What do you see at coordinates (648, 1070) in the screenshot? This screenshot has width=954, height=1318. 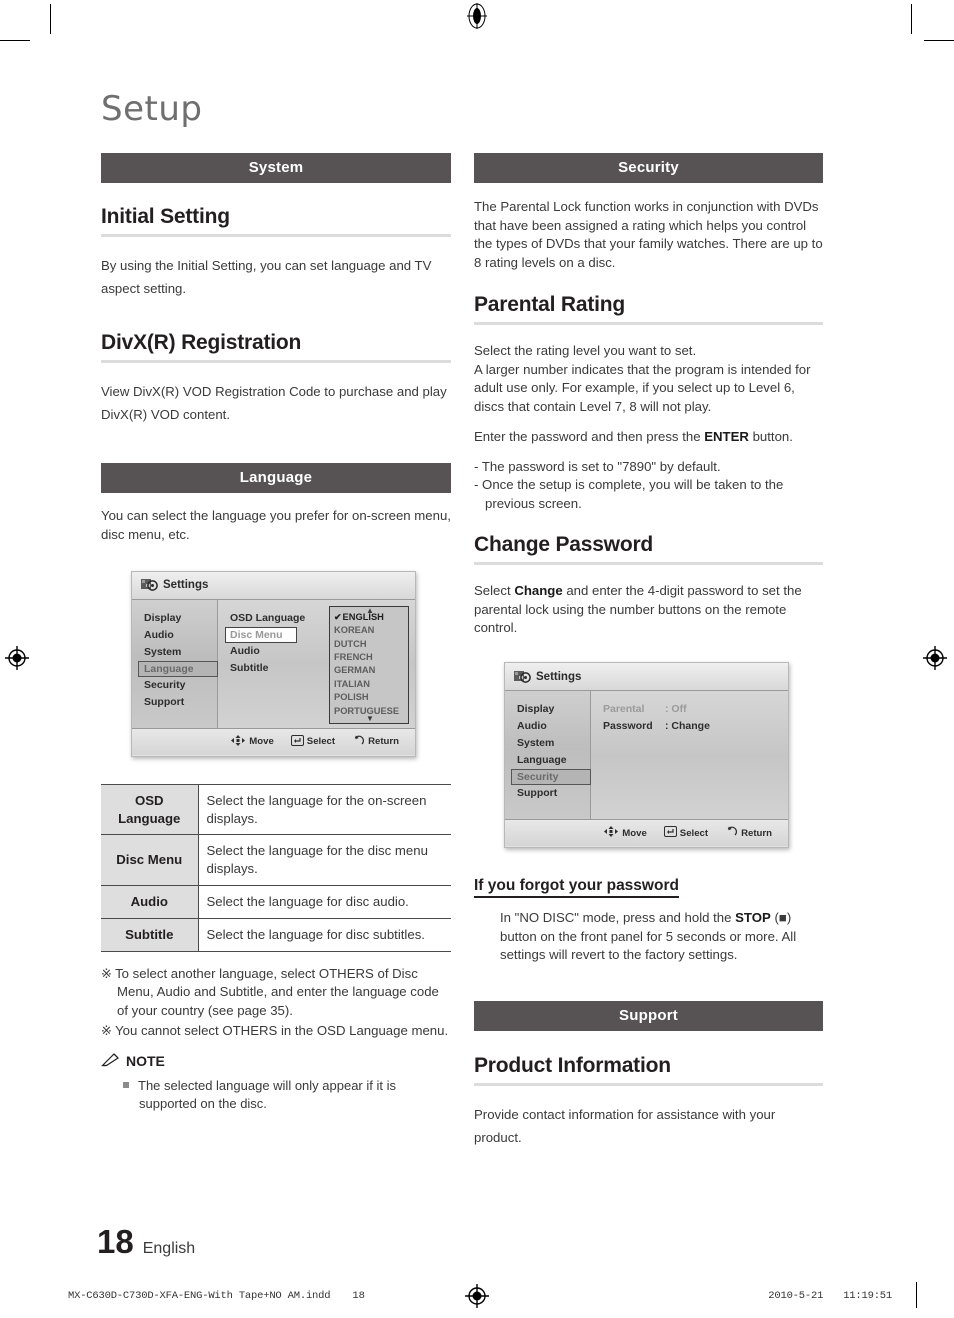 I see `heading-product-information: Product Information` at bounding box center [648, 1070].